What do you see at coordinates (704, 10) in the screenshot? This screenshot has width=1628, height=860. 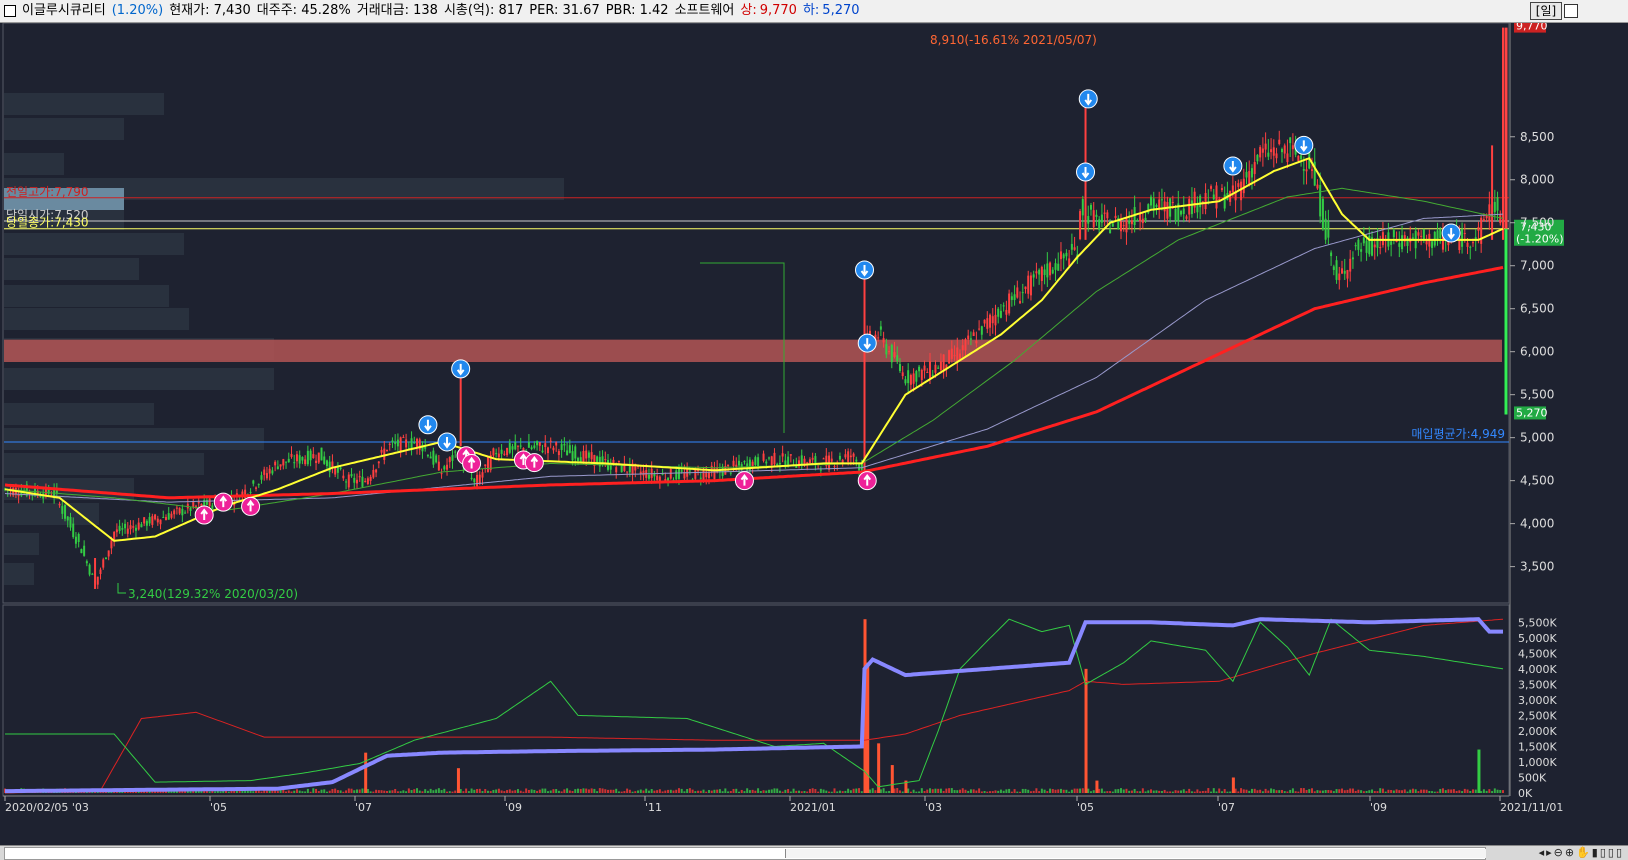 I see `sector: 소프트웨어` at bounding box center [704, 10].